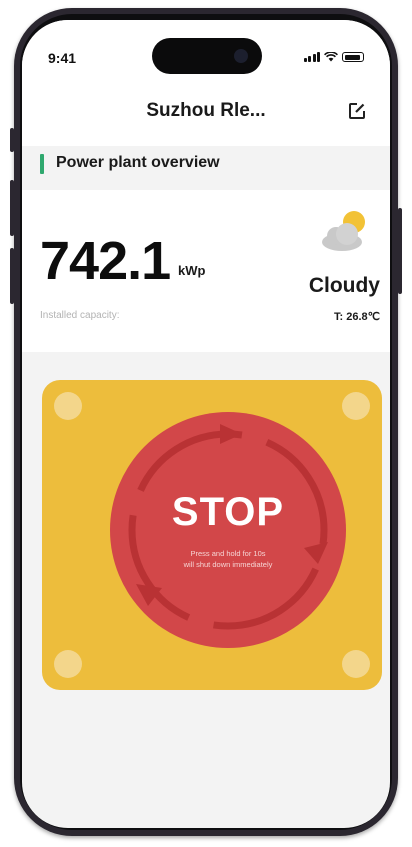 This screenshot has width=412, height=847. I want to click on section-accent-bar, so click(42, 164).